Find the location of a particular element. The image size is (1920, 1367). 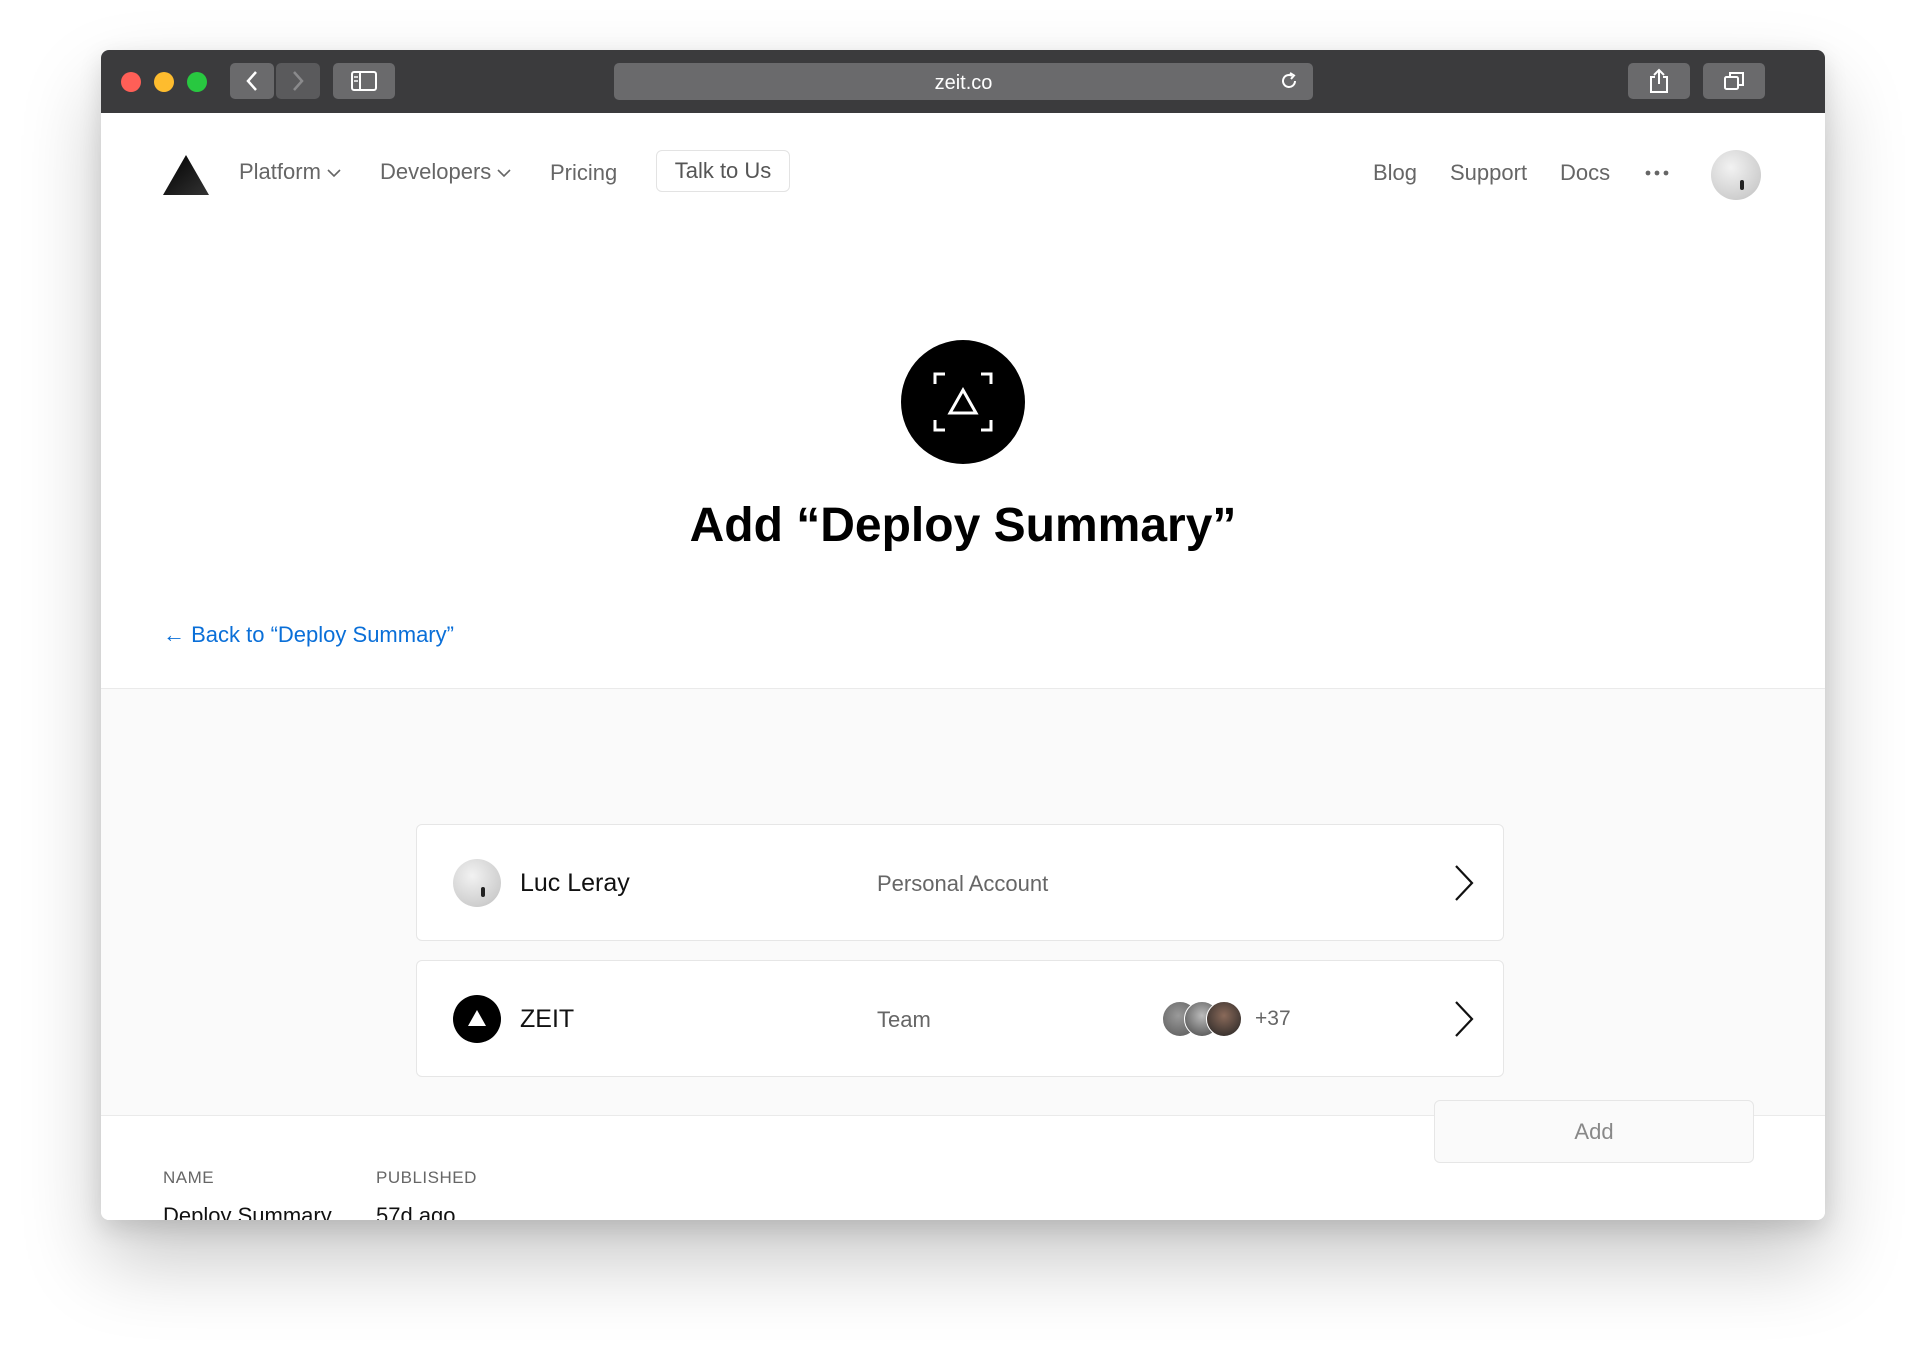

account-type: Team is located at coordinates (904, 1019).